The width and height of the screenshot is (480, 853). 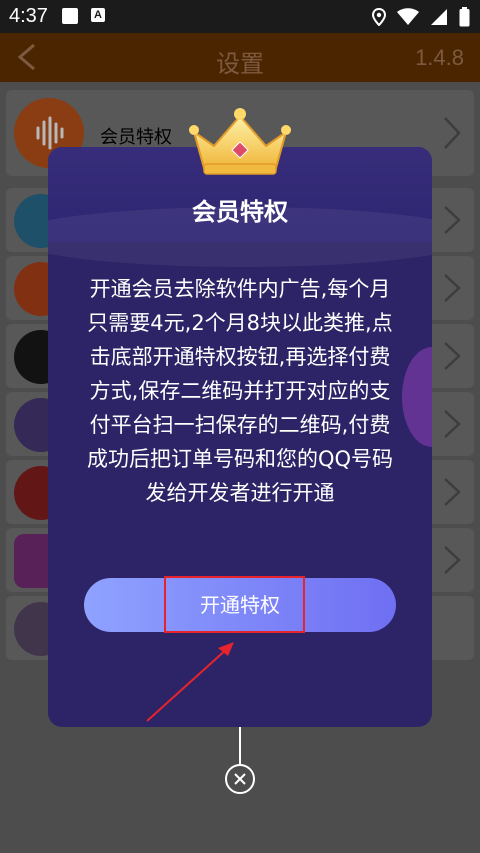 I want to click on status-icons, so click(x=418, y=17).